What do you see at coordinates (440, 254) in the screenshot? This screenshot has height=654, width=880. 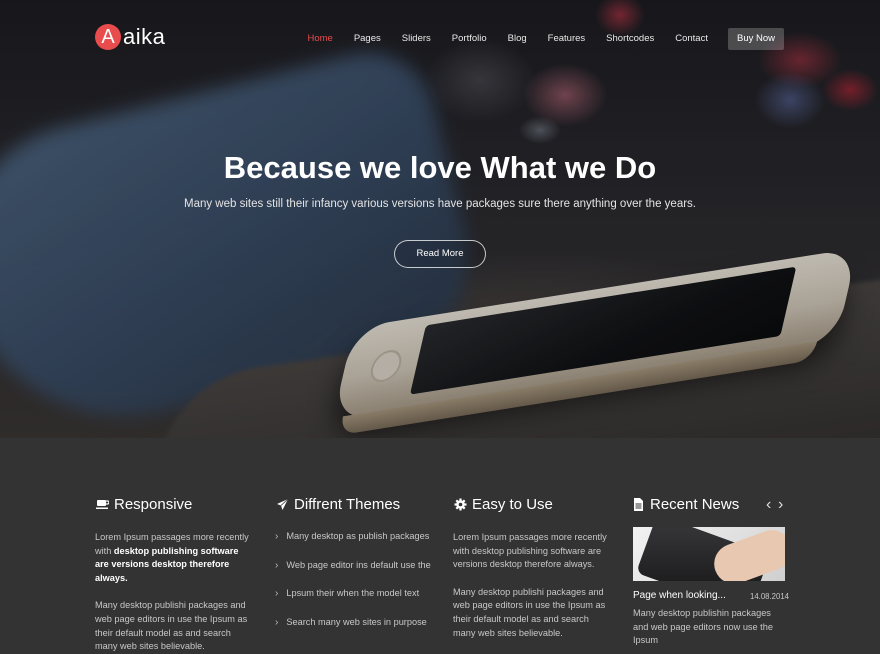 I see `read-more-button: Read More` at bounding box center [440, 254].